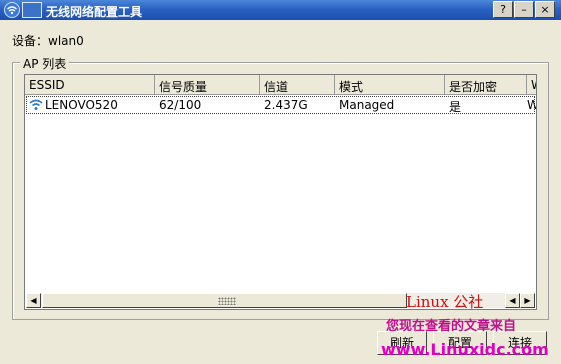 The image size is (561, 364). I want to click on column-header-essid: ESSID, so click(90, 85).